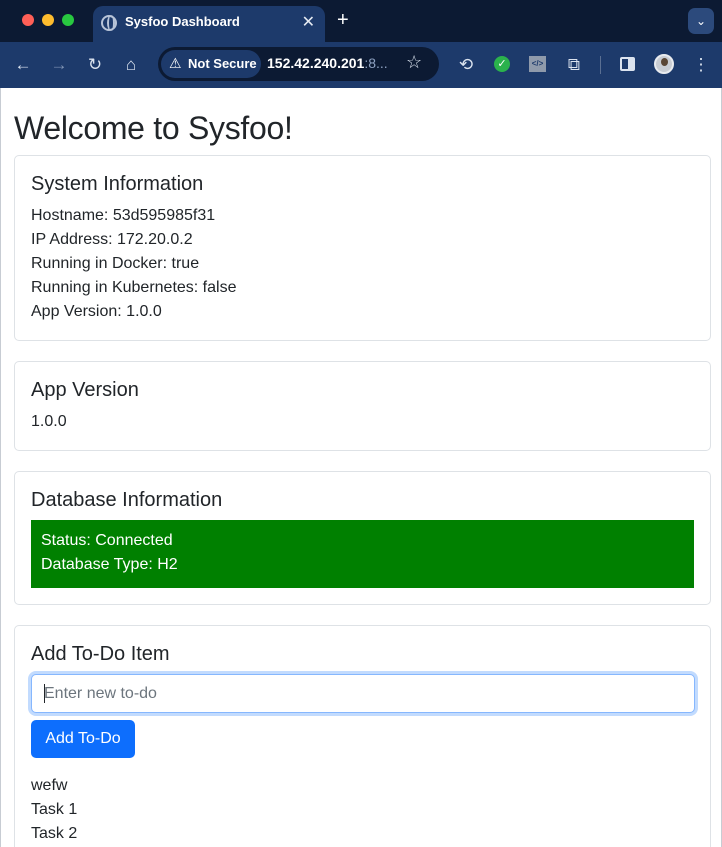 The image size is (722, 847). I want to click on url-host: 152.42.240.201, so click(316, 63).